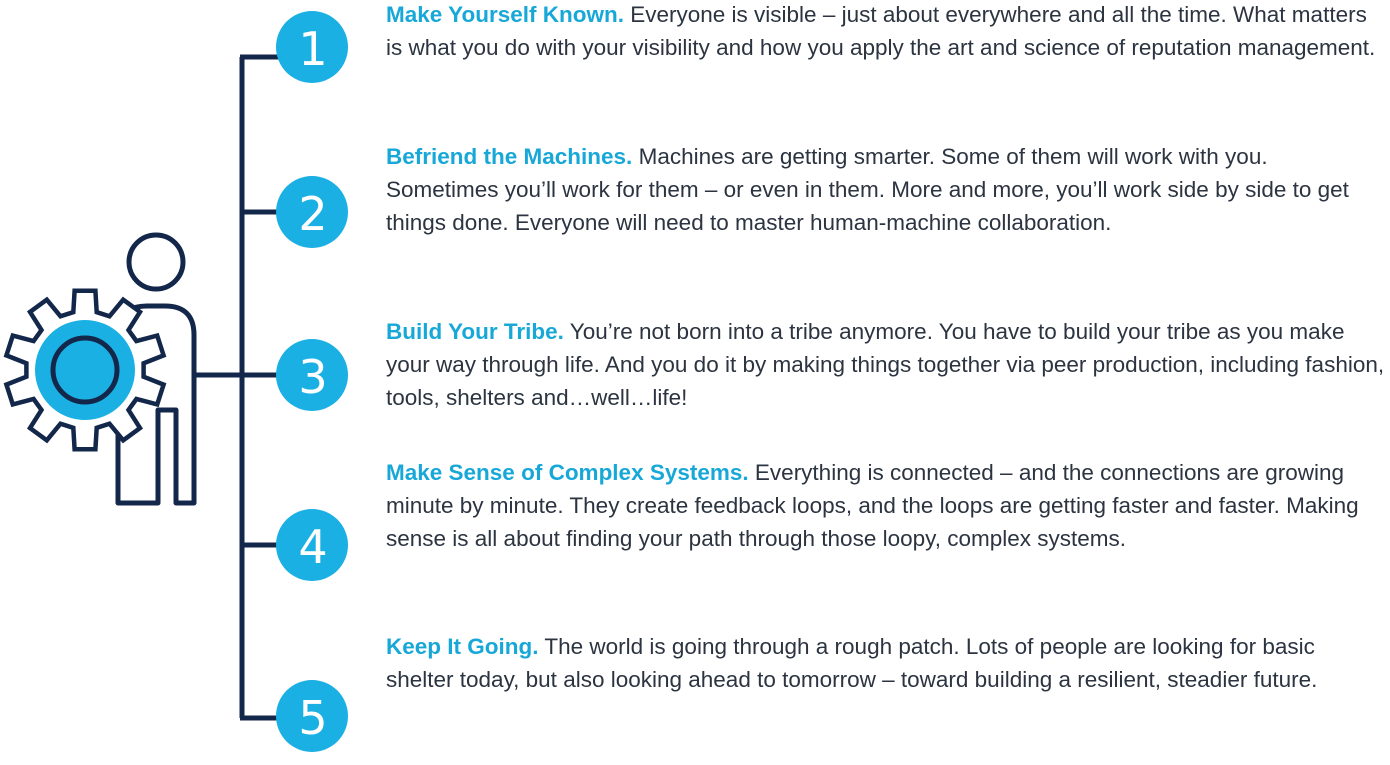 This screenshot has height=765, width=1390. Describe the element at coordinates (505, 14) in the screenshot. I see `item-1-title: Make Yourself Known.` at that location.